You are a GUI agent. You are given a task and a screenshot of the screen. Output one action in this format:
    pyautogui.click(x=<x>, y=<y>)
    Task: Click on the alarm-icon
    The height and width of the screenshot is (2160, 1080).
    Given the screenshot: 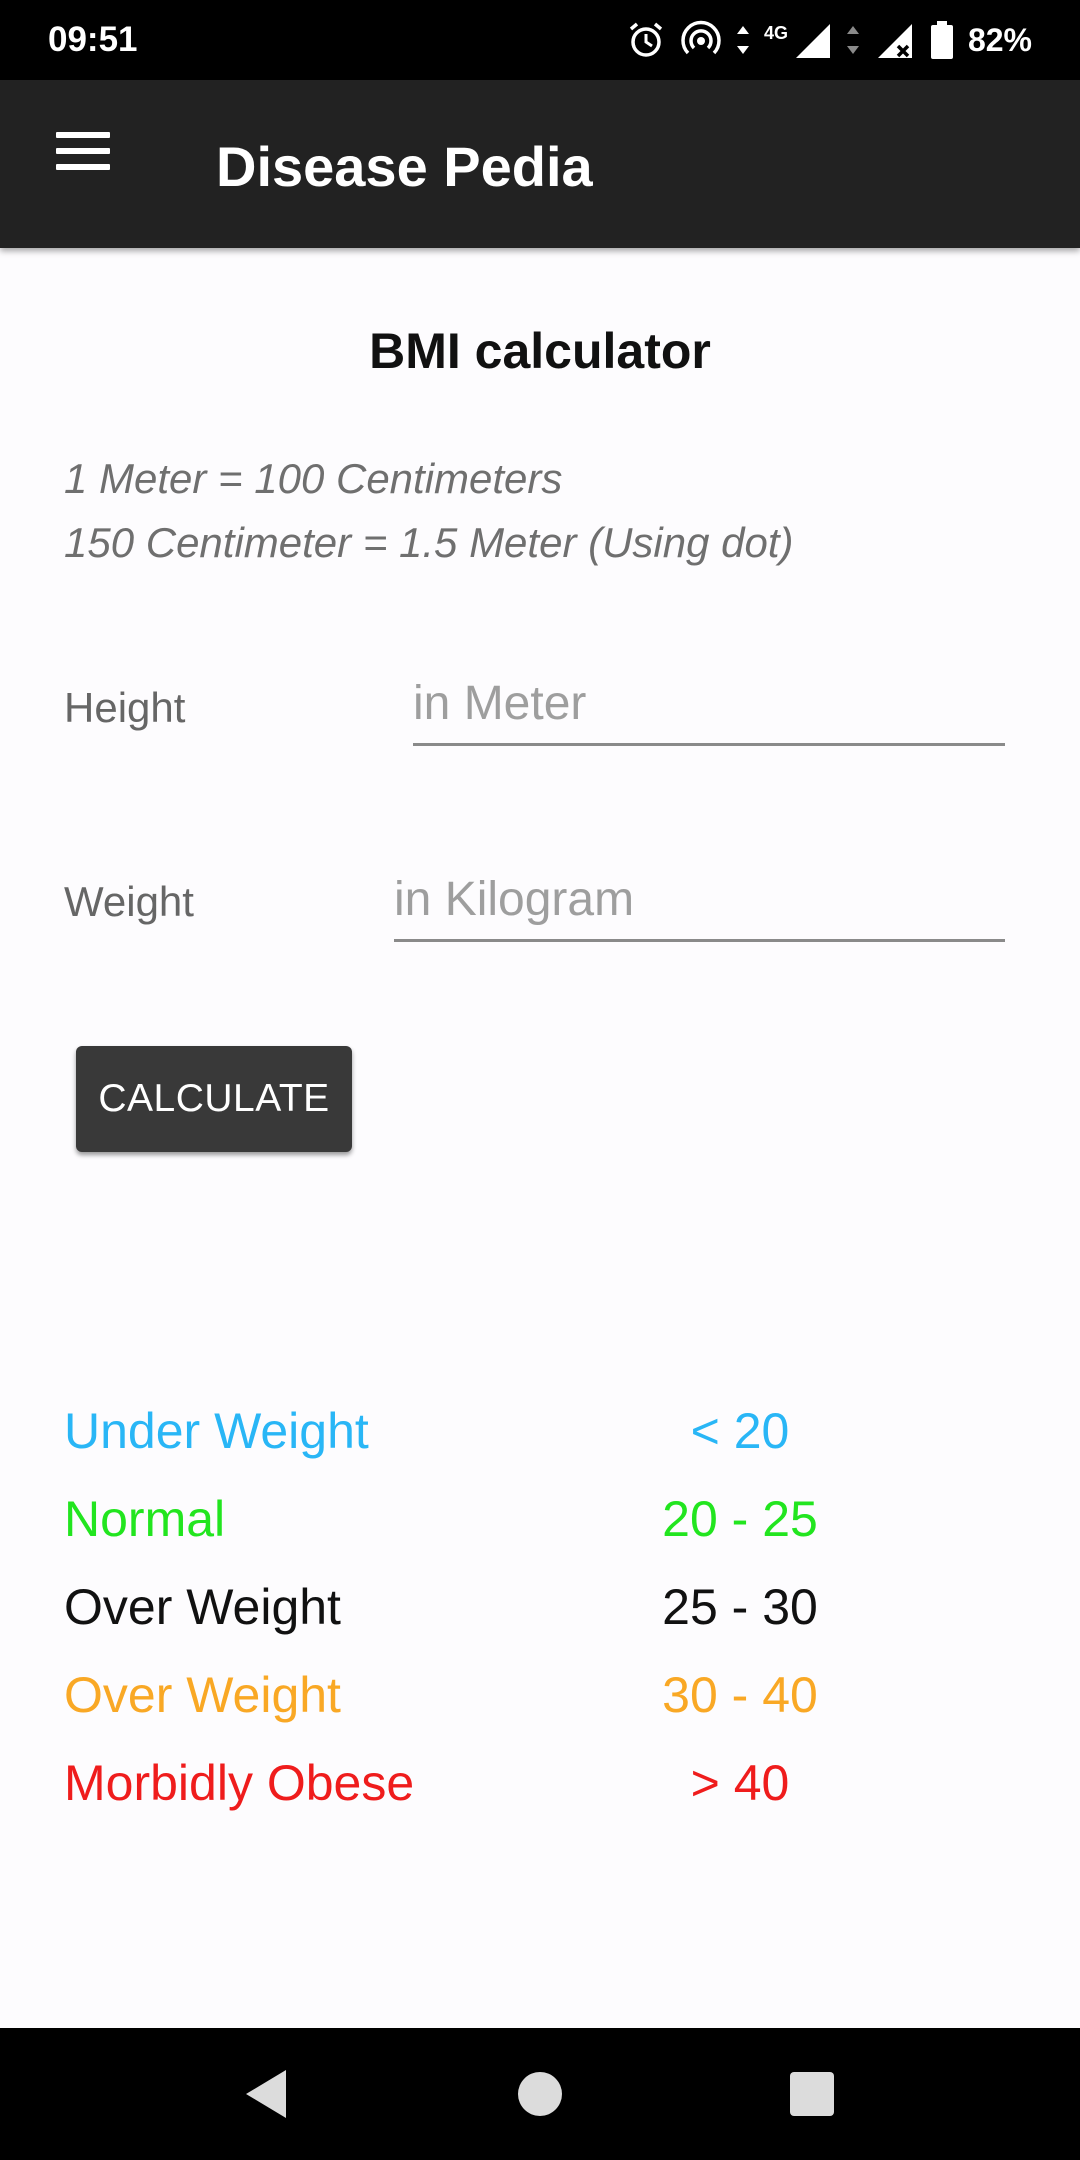 What is the action you would take?
    pyautogui.click(x=646, y=39)
    